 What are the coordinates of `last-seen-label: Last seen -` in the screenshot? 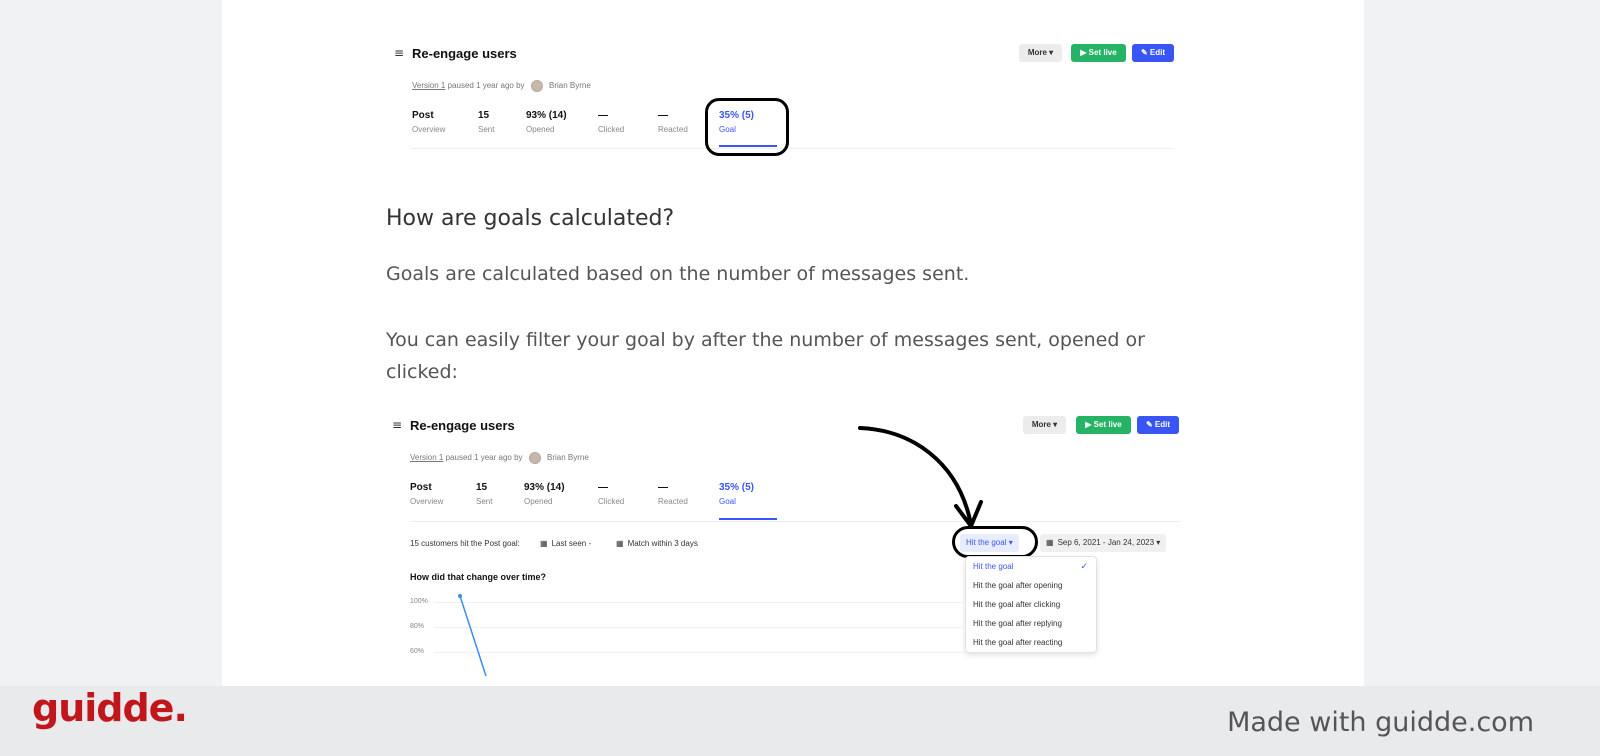 It's located at (571, 543).